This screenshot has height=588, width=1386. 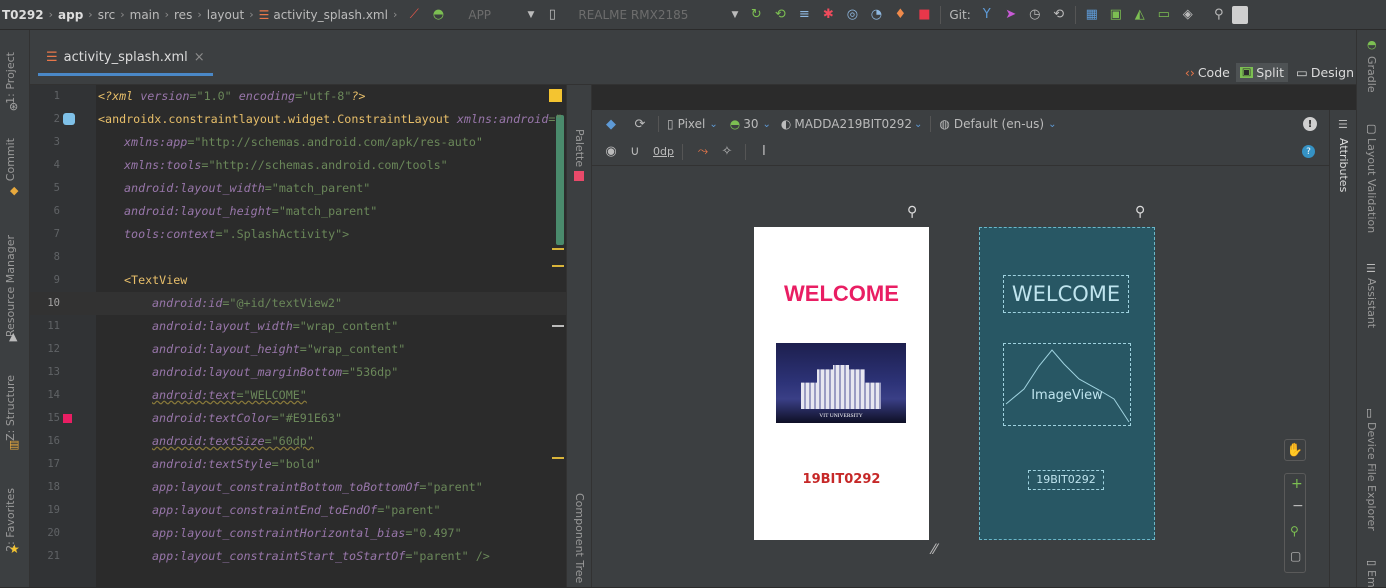 What do you see at coordinates (1308, 151) in the screenshot?
I see `help-icon: ?` at bounding box center [1308, 151].